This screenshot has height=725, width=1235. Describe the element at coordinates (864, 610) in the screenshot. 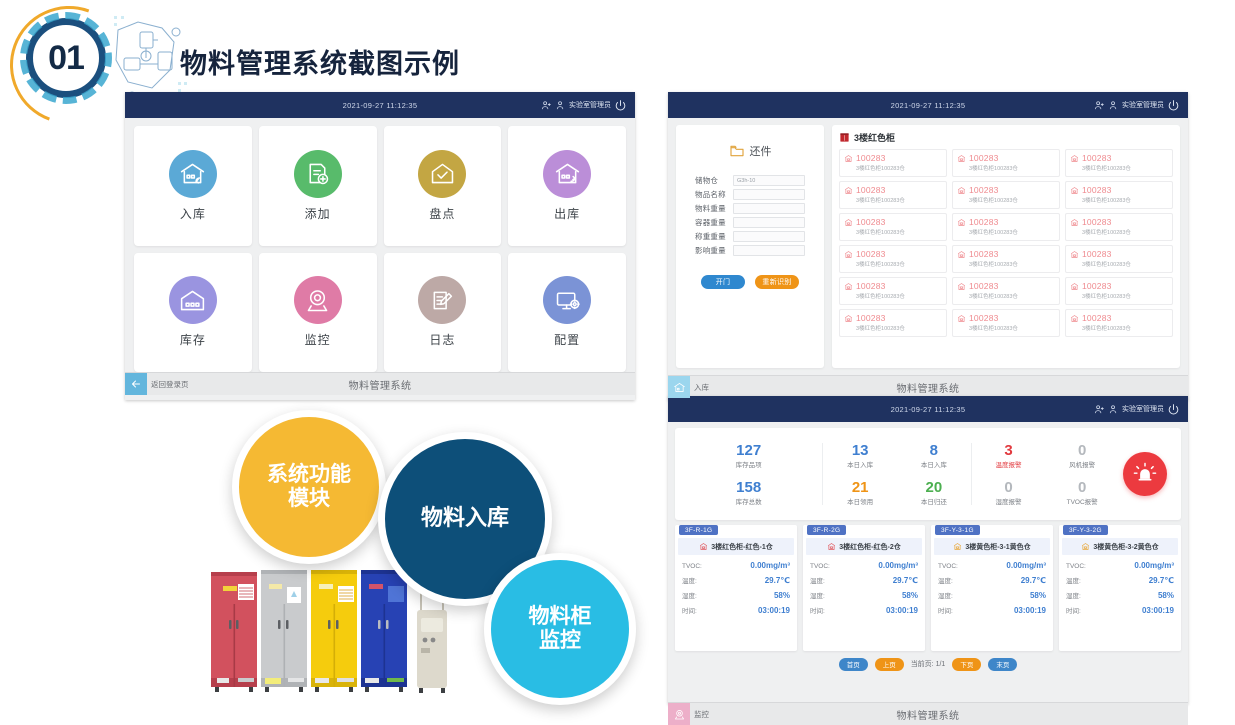

I see `monitor-row: 时间: 03:00:19` at that location.